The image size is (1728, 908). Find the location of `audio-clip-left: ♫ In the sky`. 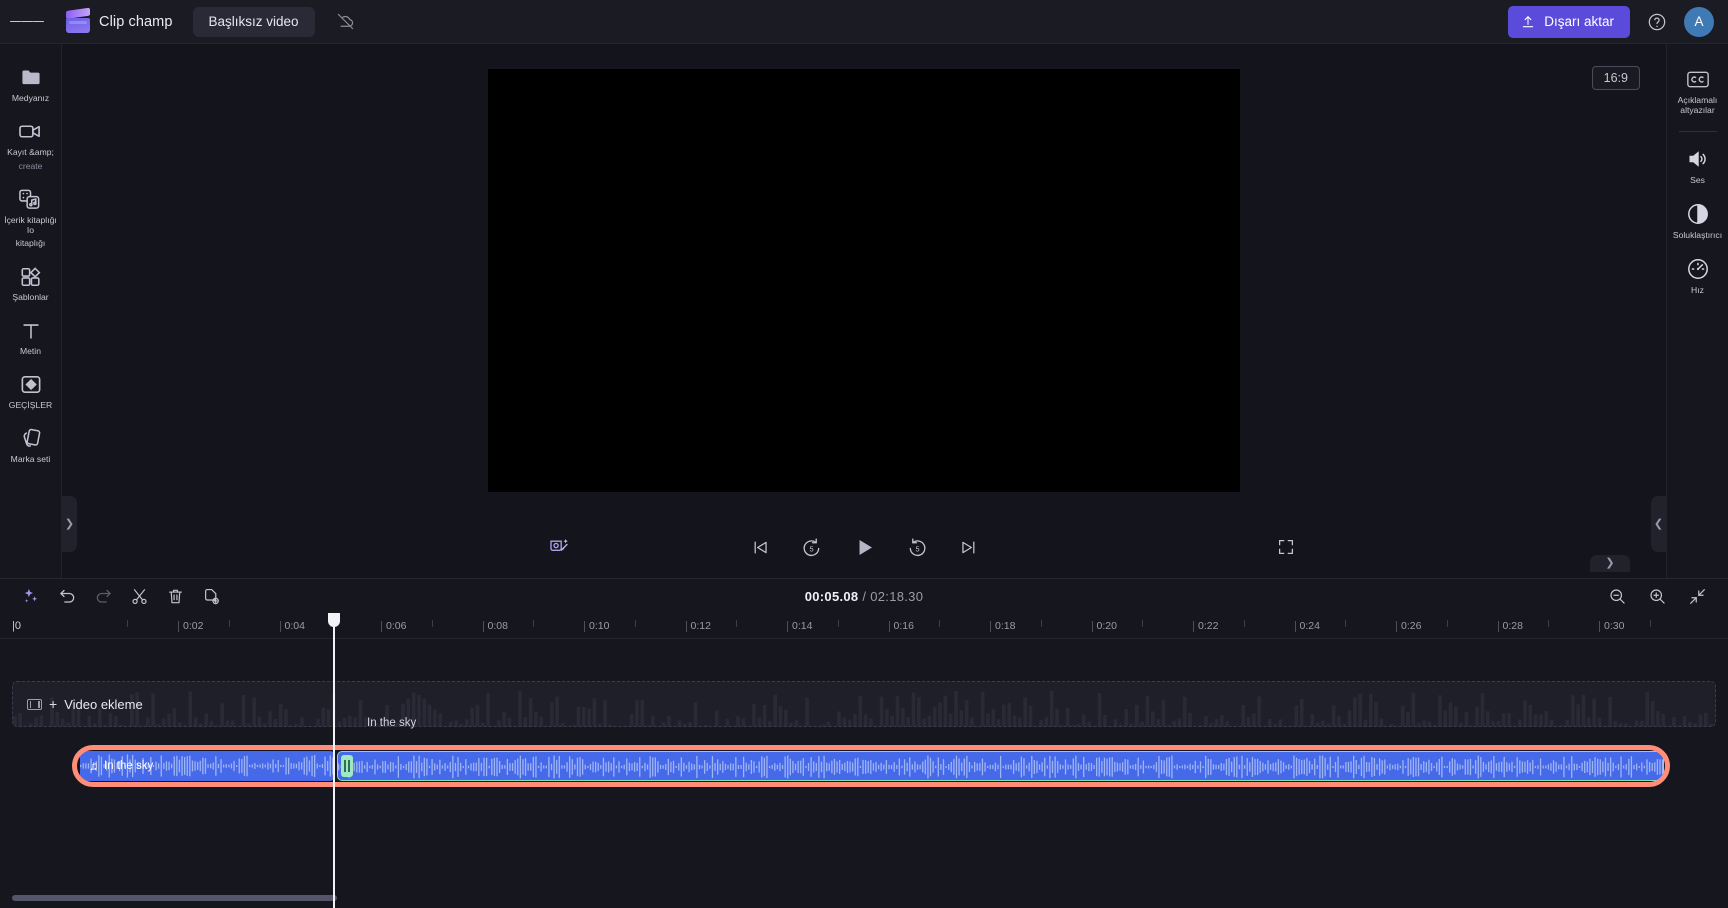

audio-clip-left: ♫ In the sky is located at coordinates (207, 766).